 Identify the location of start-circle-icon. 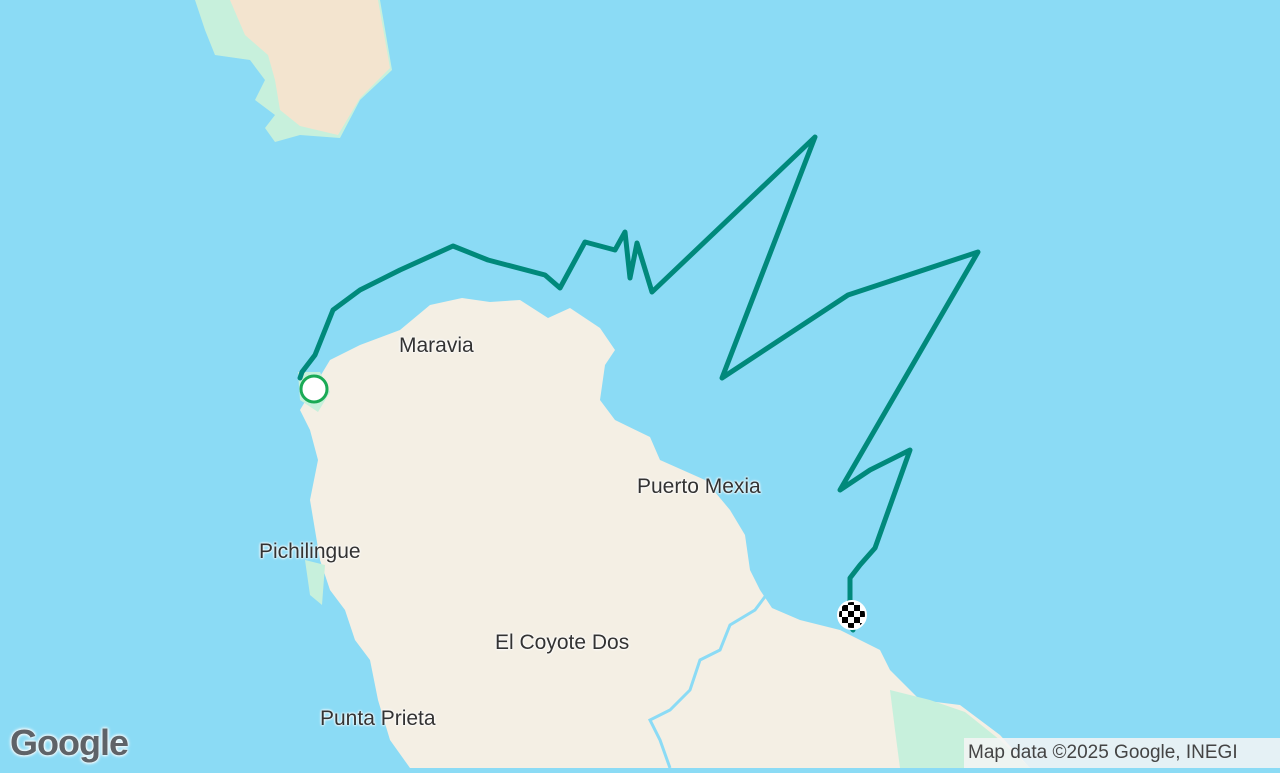
(314, 389).